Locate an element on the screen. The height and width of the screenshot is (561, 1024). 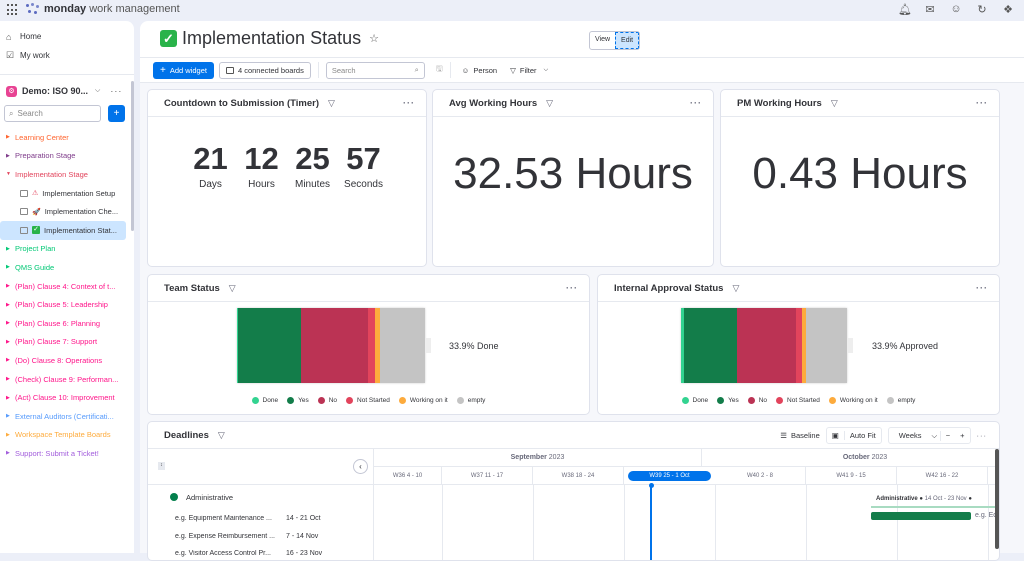
sidebar-folder: ▶ Learning Center is located at coordinates (67, 137).